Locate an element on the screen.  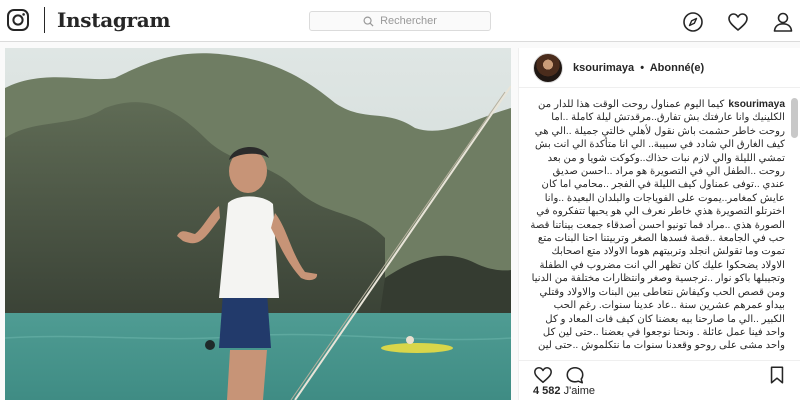
likes-count: 4 582 J'aime is located at coordinates (564, 391).